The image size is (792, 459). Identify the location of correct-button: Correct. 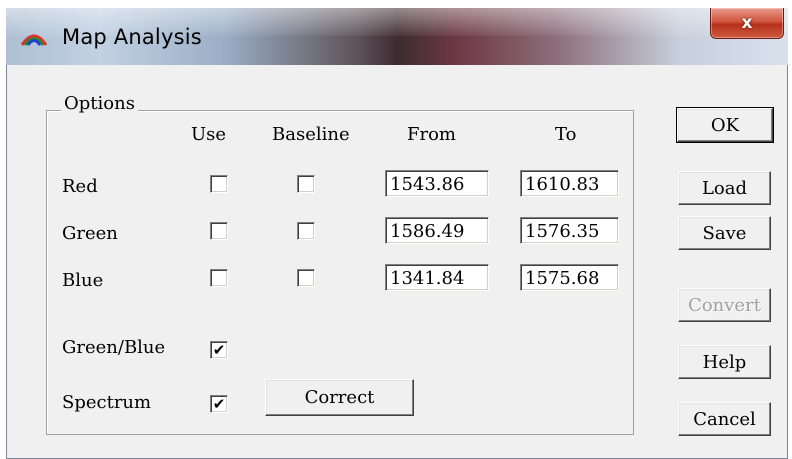
(339, 397).